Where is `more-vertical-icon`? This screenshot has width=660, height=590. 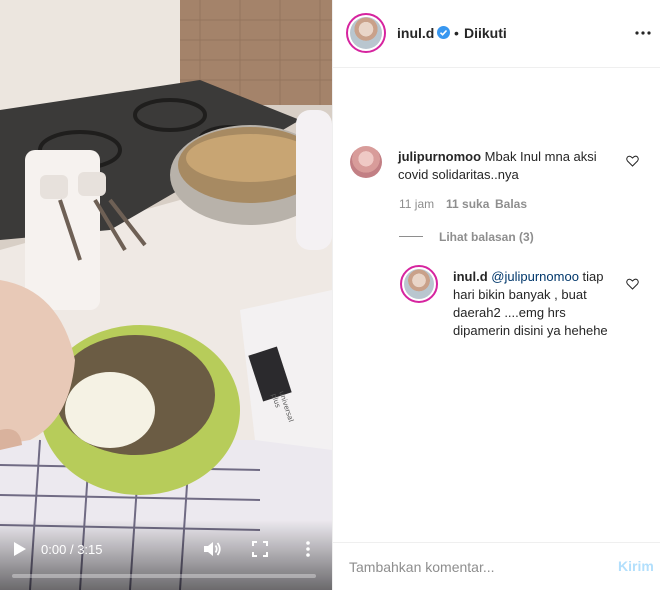
more-vertical-icon is located at coordinates (308, 549).